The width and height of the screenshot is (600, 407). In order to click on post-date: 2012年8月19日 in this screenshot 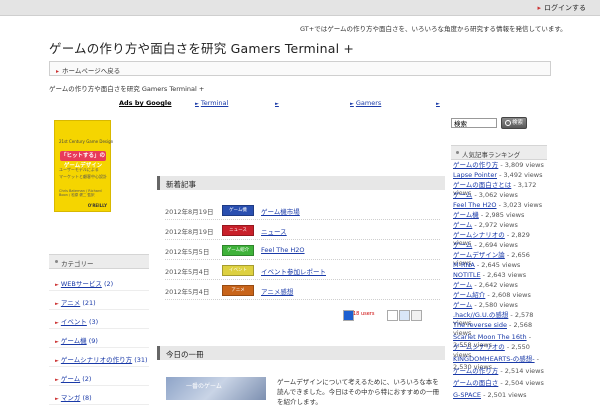, I will do `click(189, 232)`.